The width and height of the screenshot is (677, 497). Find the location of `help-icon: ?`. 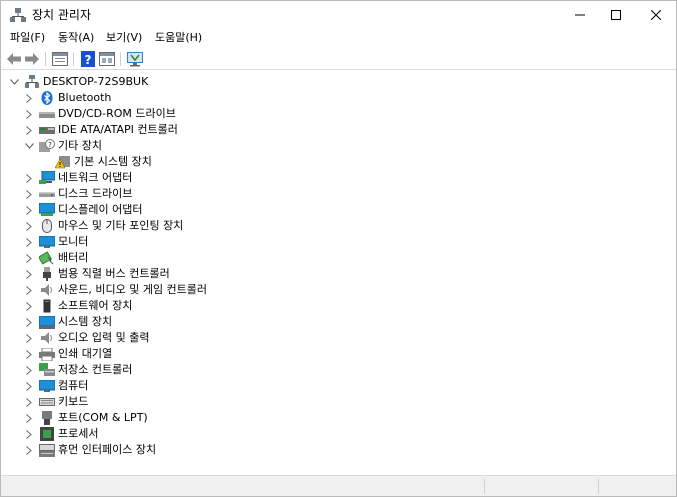

help-icon: ? is located at coordinates (88, 59).